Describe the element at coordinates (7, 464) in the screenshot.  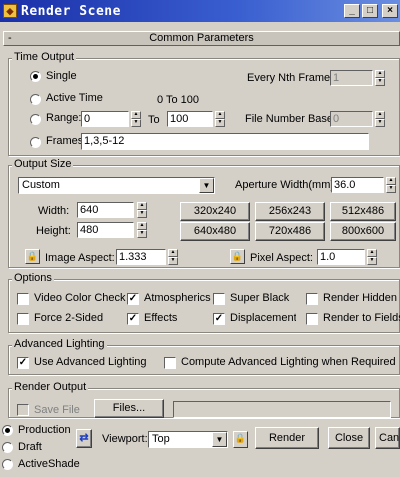
I see `activeshade-radio` at that location.